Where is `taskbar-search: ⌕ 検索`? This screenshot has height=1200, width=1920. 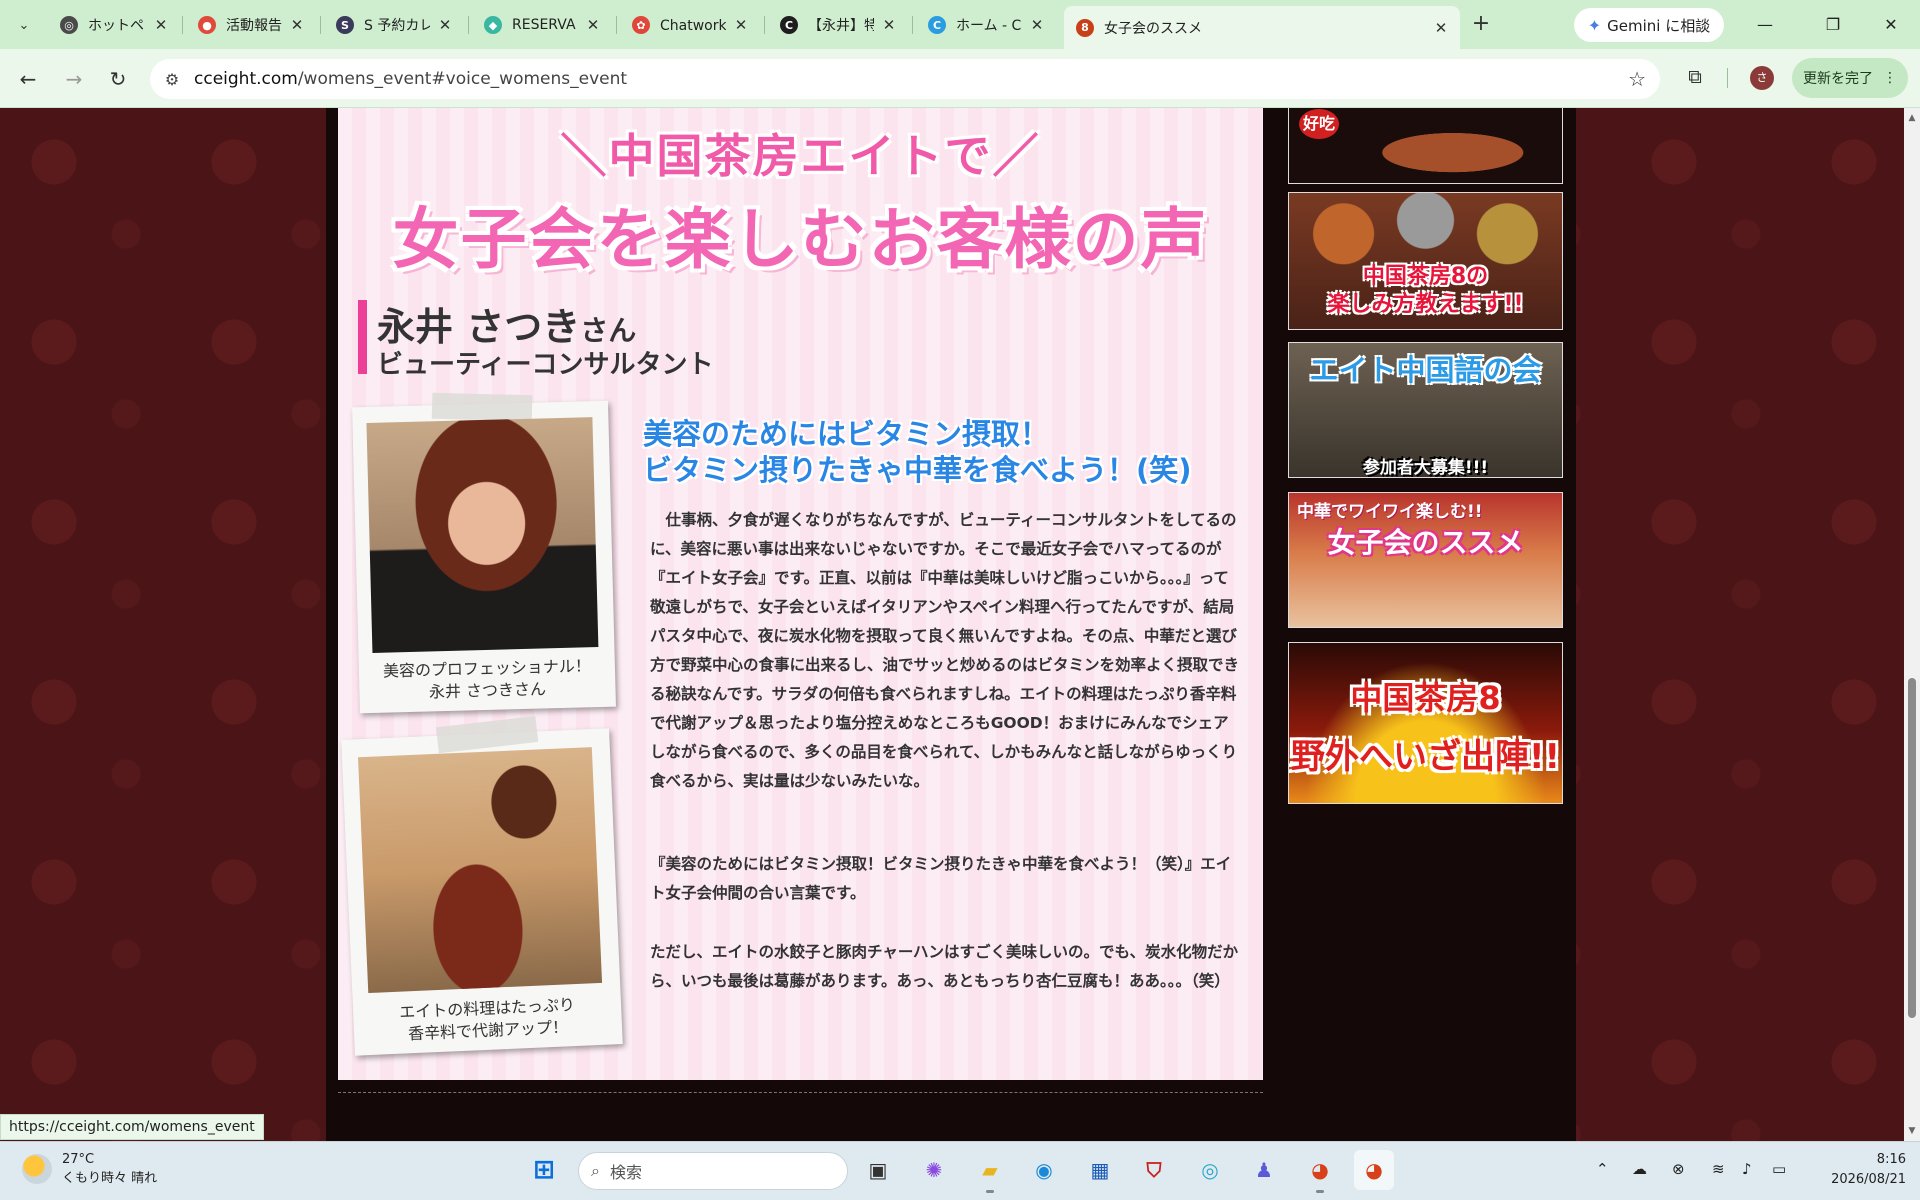 taskbar-search: ⌕ 検索 is located at coordinates (713, 1171).